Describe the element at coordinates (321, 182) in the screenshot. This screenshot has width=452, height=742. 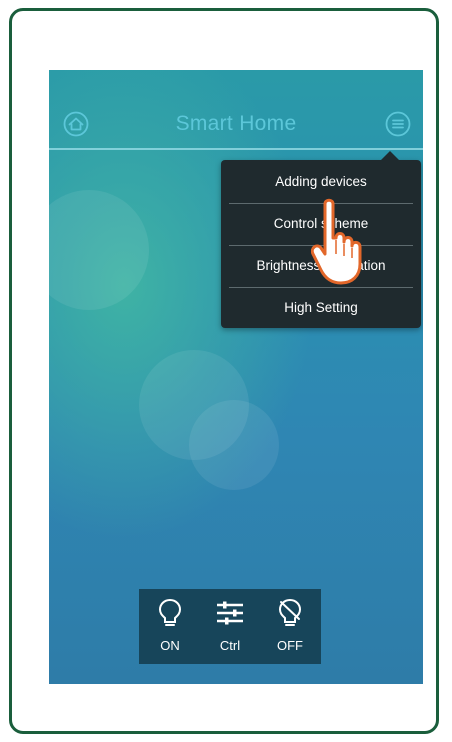
I see `menu-item-adding-devices: Adding devices` at that location.